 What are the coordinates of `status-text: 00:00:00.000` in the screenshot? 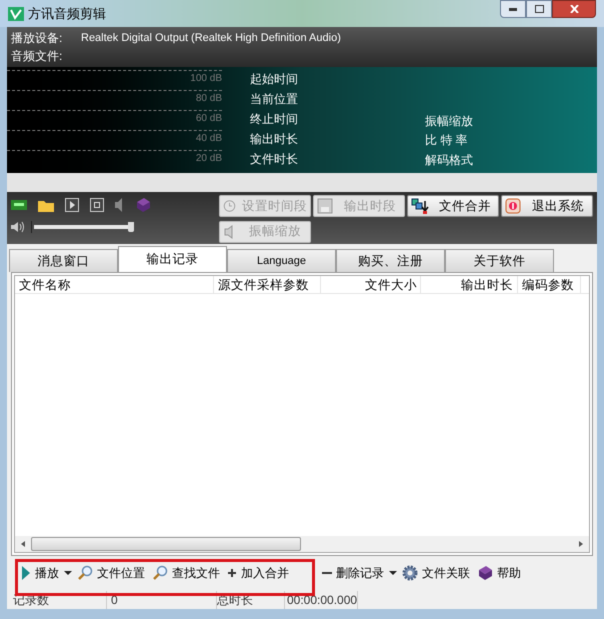 It's located at (321, 599).